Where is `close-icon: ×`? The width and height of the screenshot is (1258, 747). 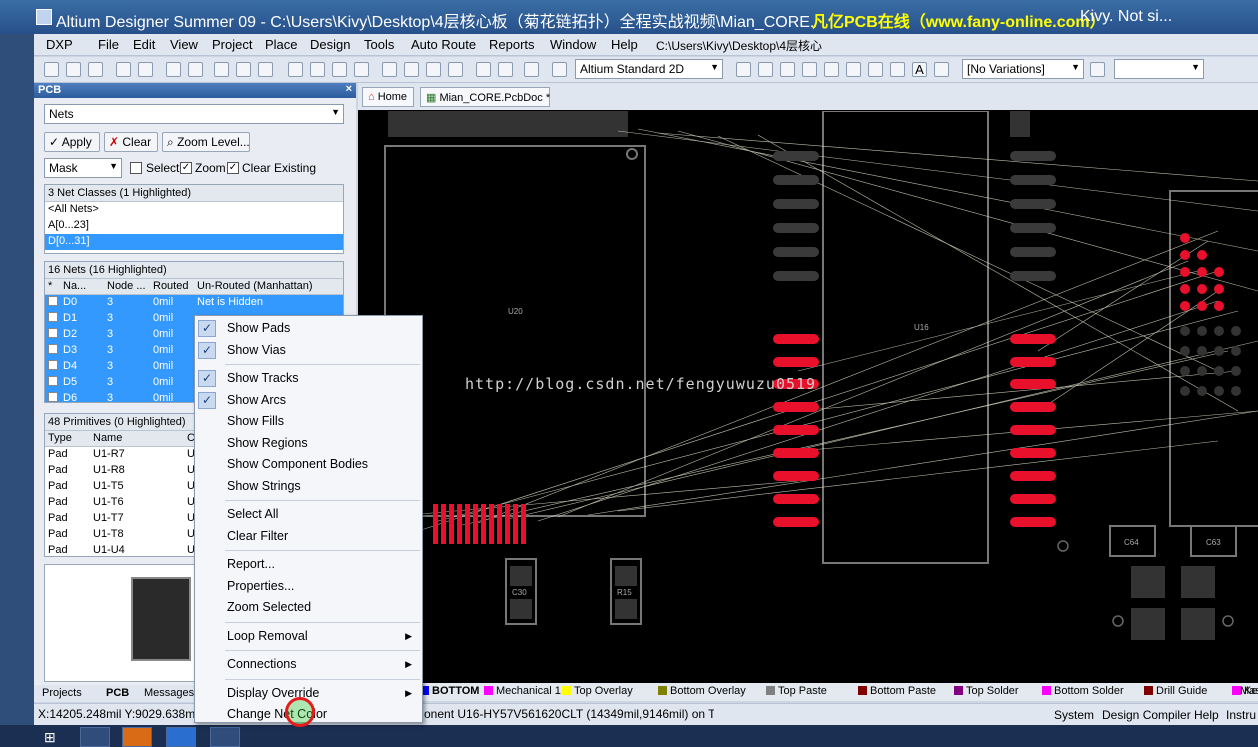 close-icon: × is located at coordinates (349, 89).